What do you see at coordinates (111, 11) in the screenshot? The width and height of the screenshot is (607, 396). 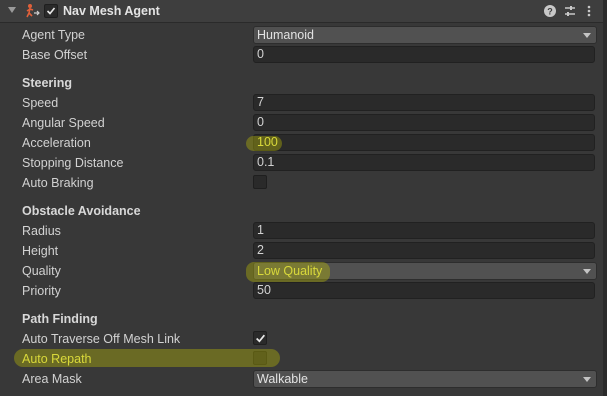 I see `component-title: Nav Mesh Agent` at bounding box center [111, 11].